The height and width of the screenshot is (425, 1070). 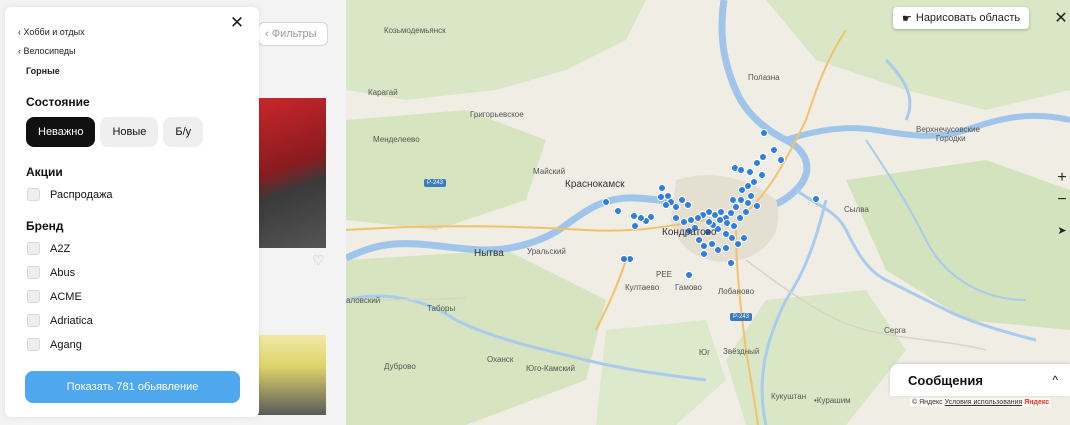 What do you see at coordinates (81, 194) in the screenshot?
I see `checkbox-label: Распродажа` at bounding box center [81, 194].